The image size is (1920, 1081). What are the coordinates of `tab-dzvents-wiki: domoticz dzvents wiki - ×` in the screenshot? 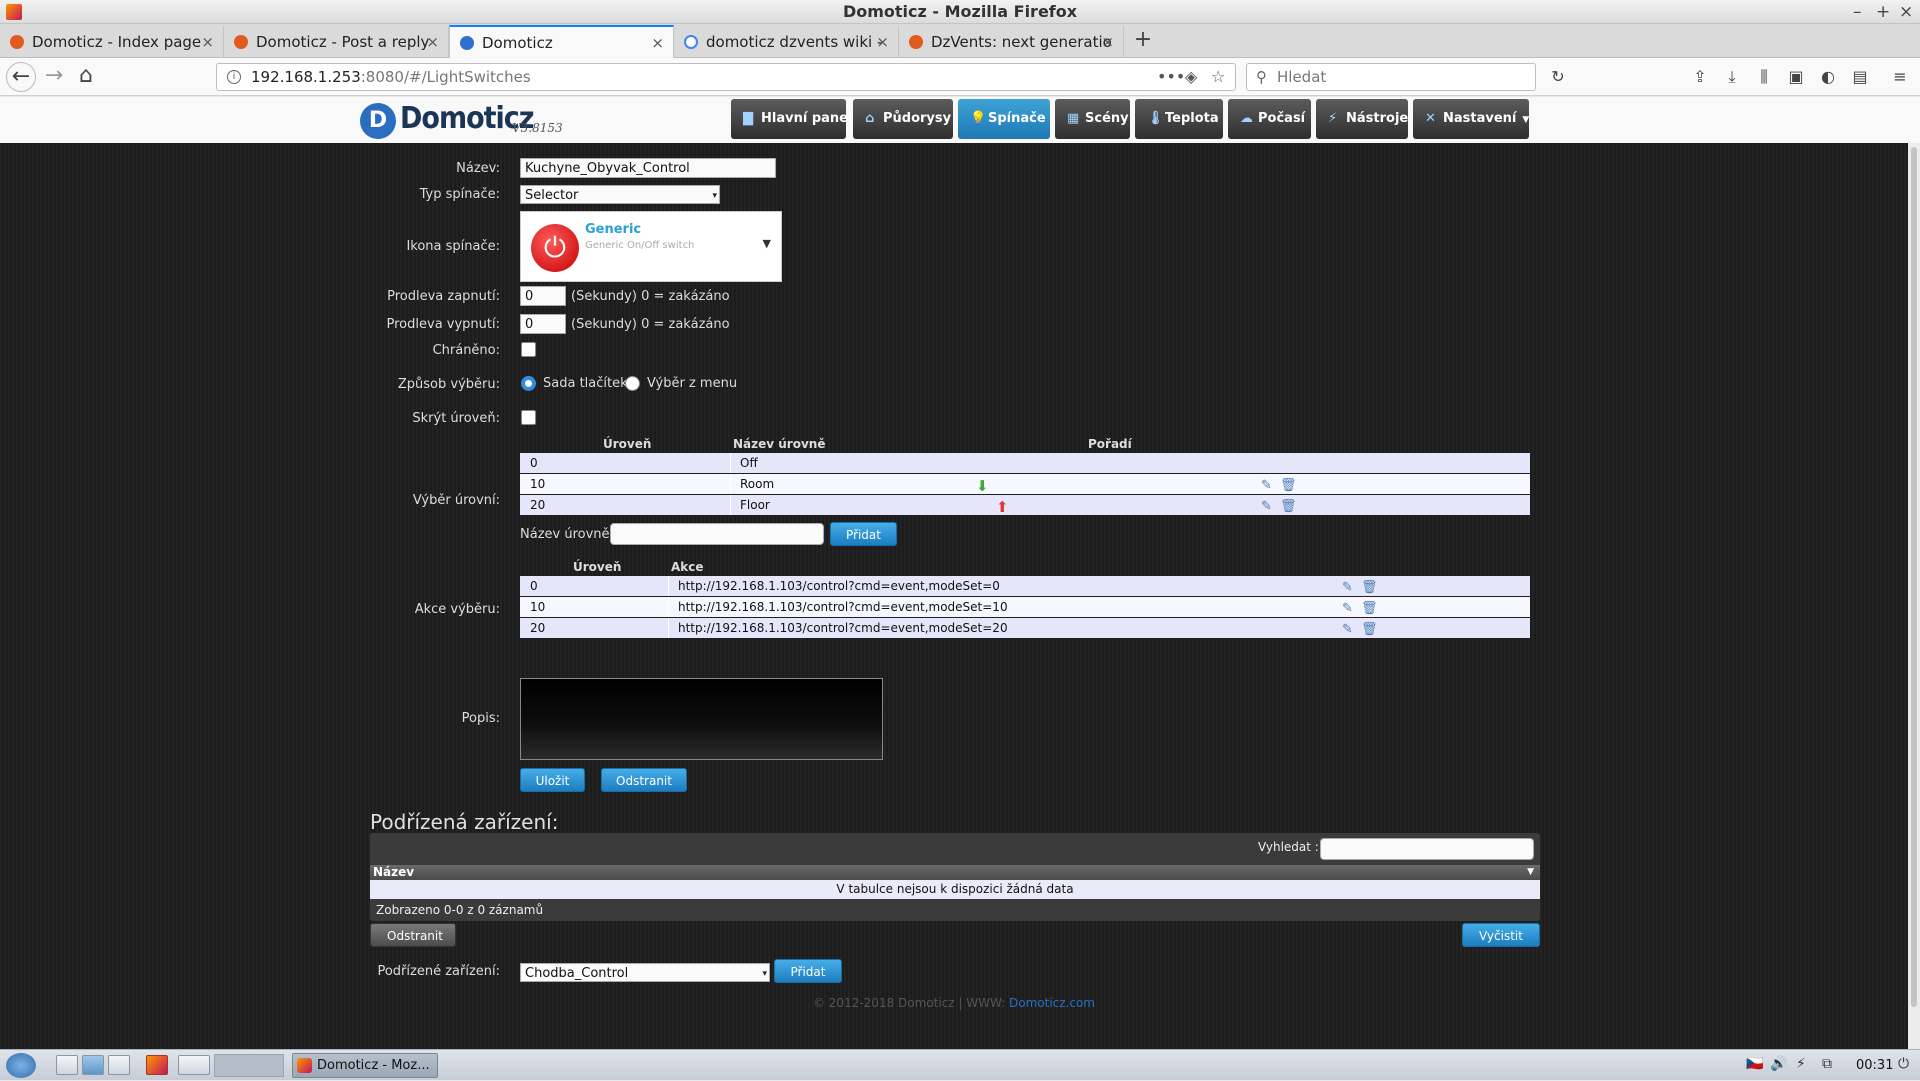 It's located at (786, 42).